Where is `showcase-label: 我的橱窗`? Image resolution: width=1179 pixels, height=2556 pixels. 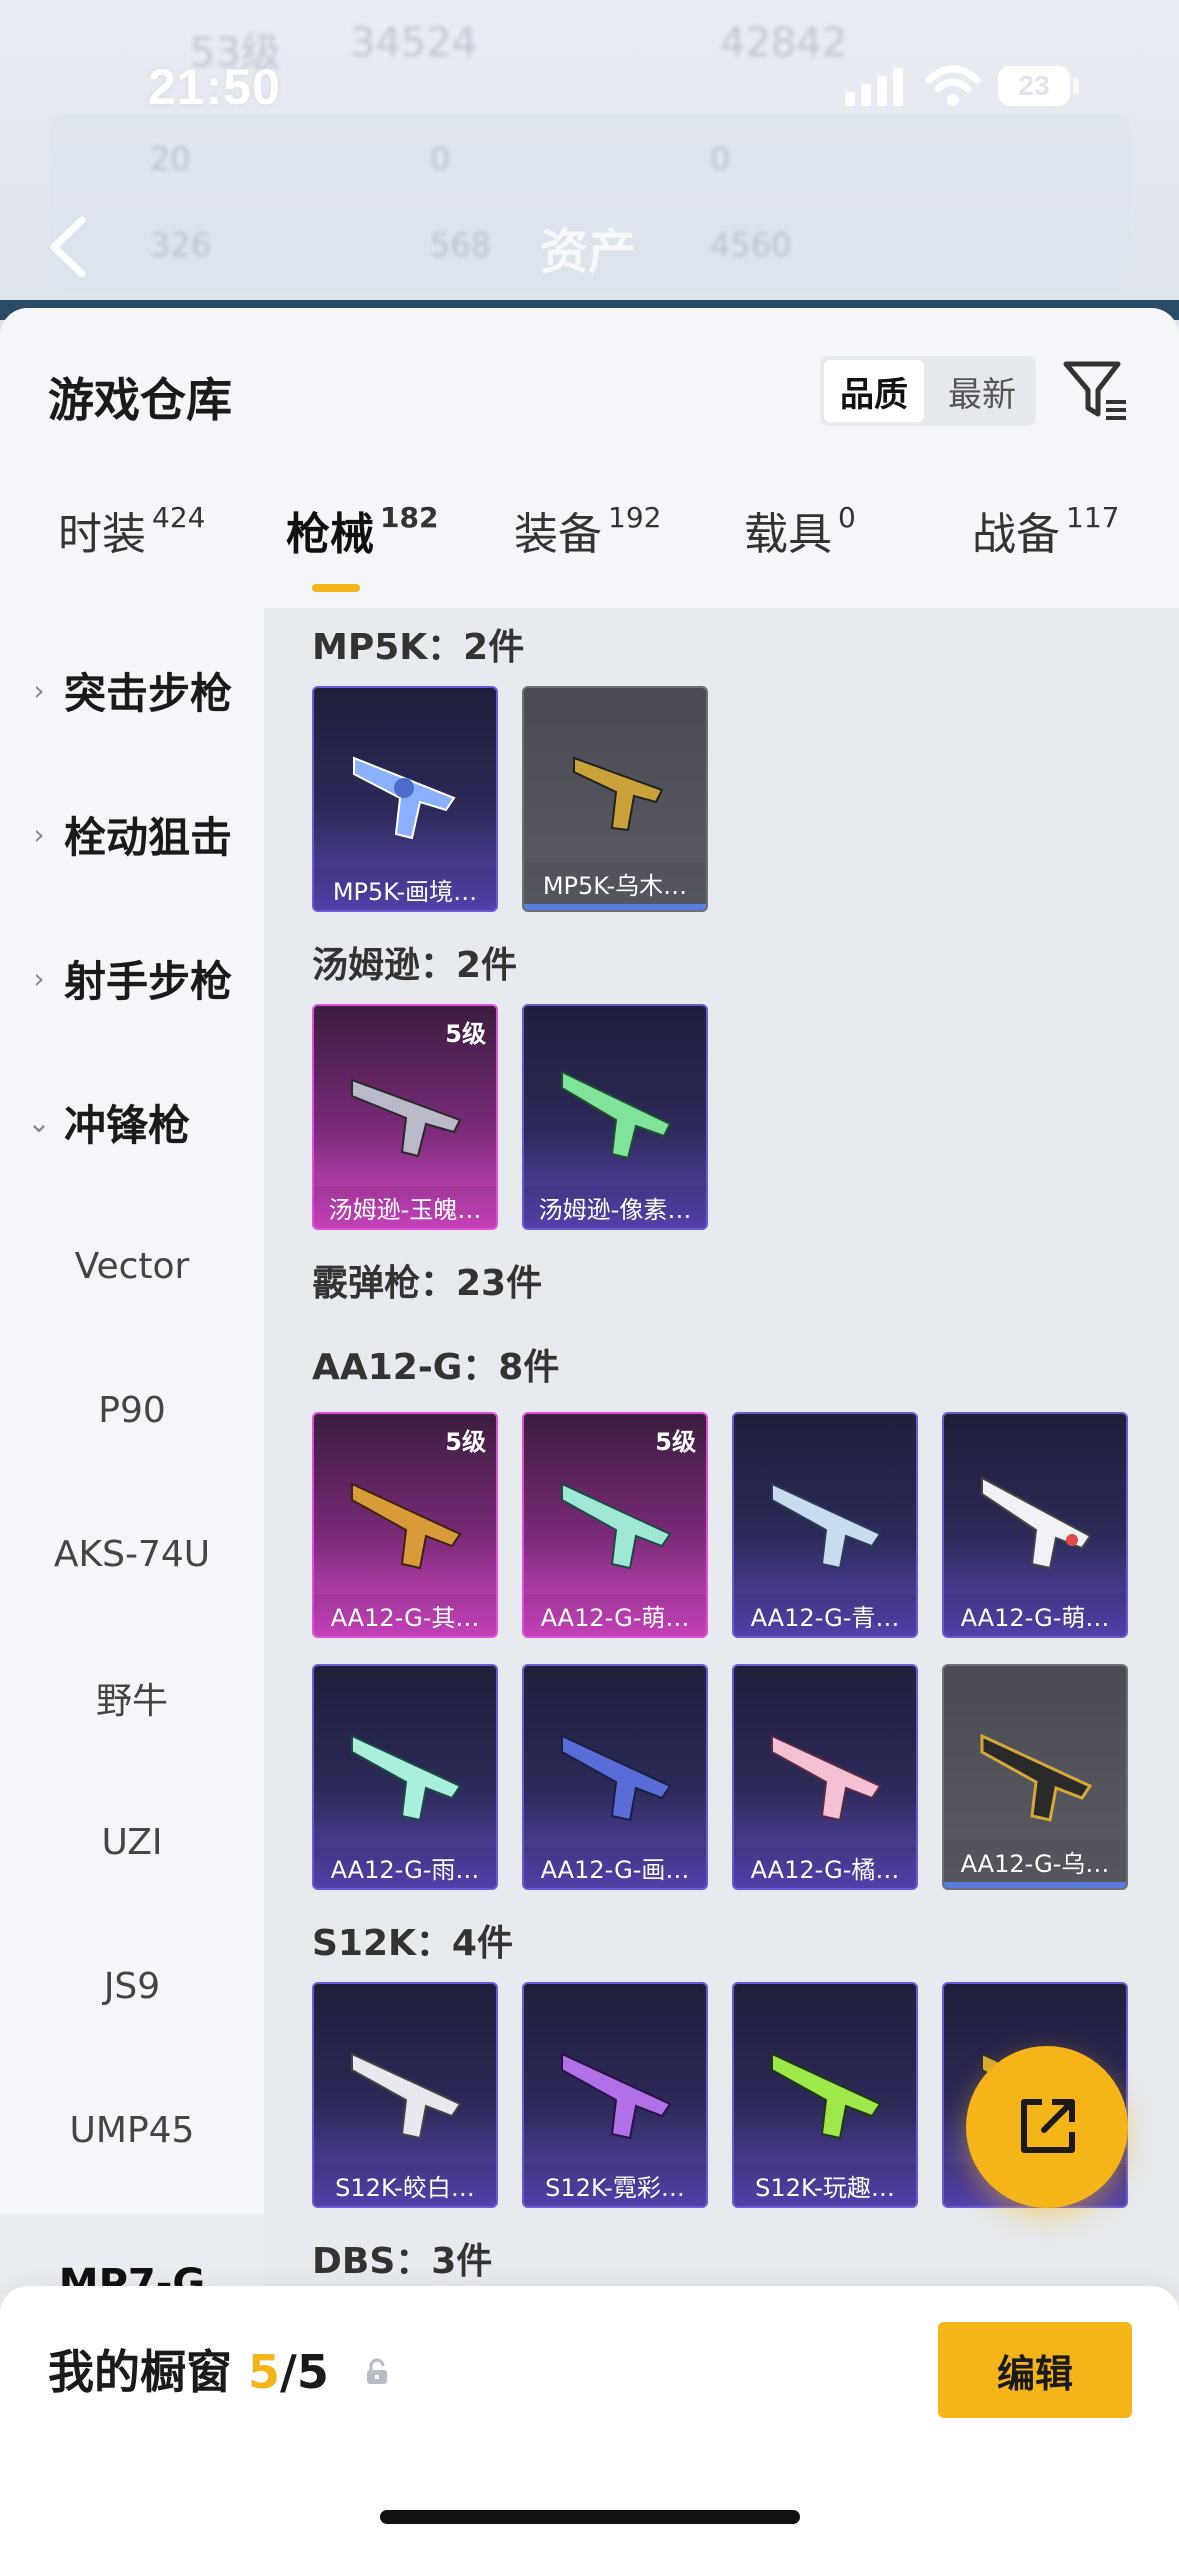
showcase-label: 我的橱窗 is located at coordinates (140, 2372).